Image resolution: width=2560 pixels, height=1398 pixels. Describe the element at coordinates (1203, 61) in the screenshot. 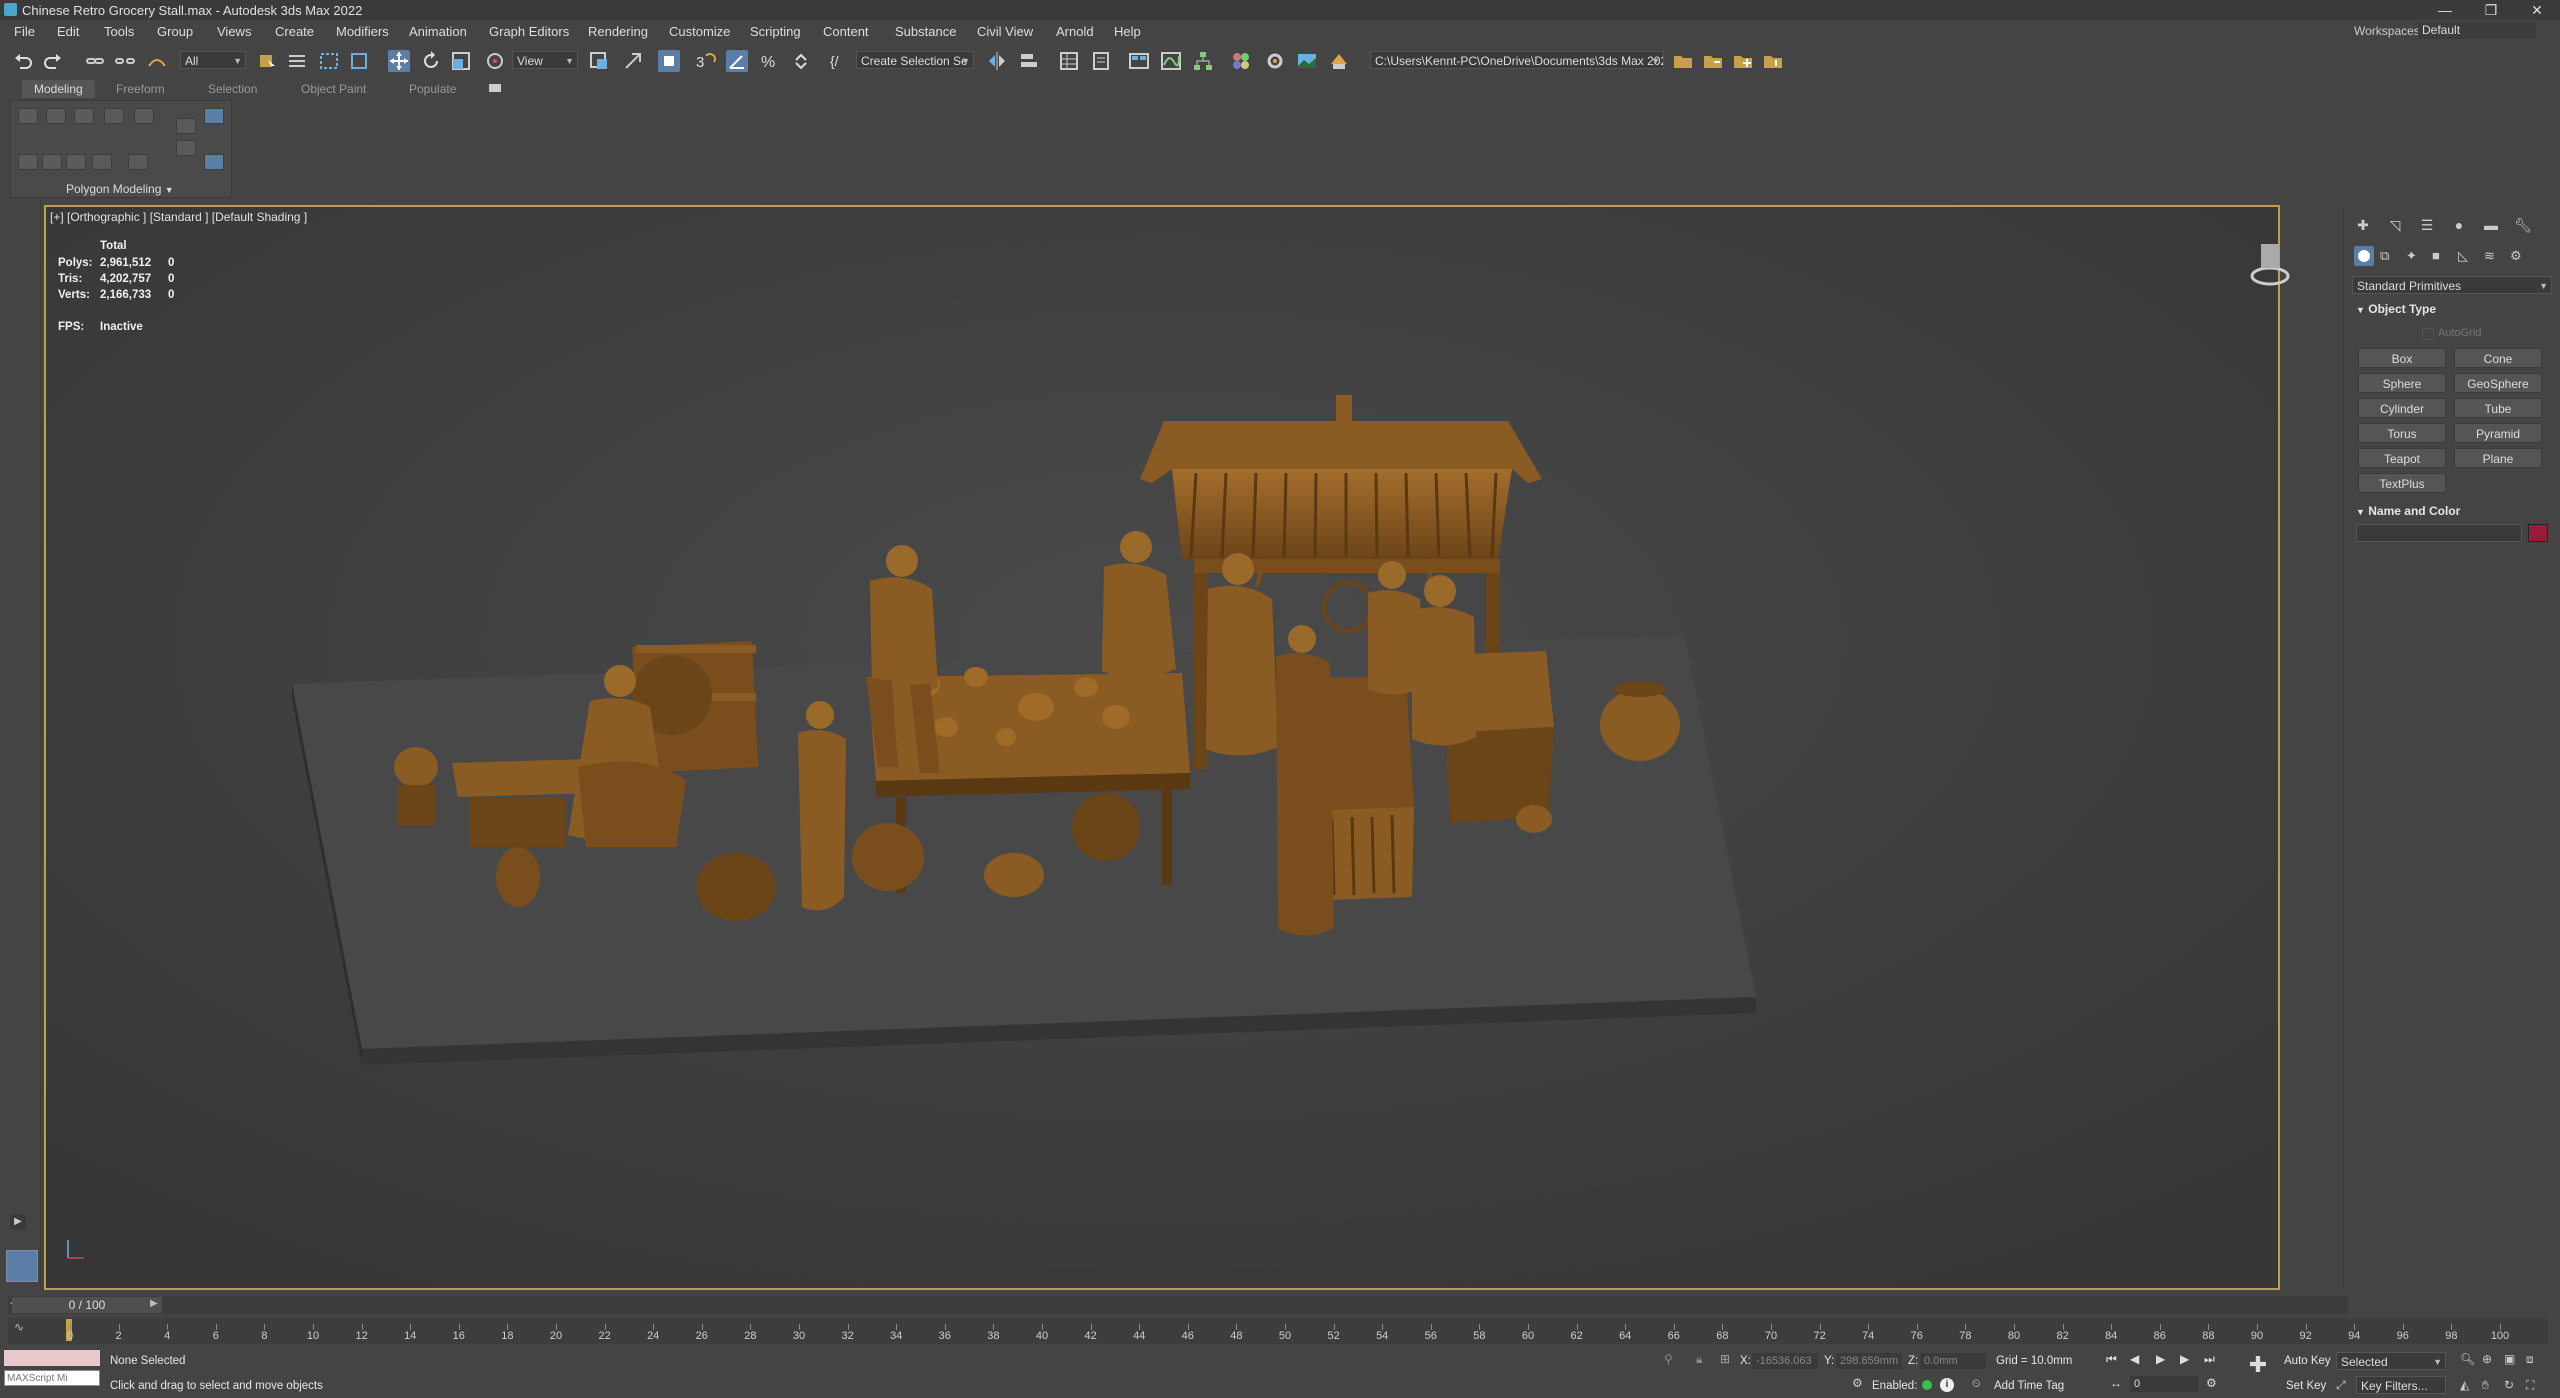

I see `schematic-view-icon` at that location.